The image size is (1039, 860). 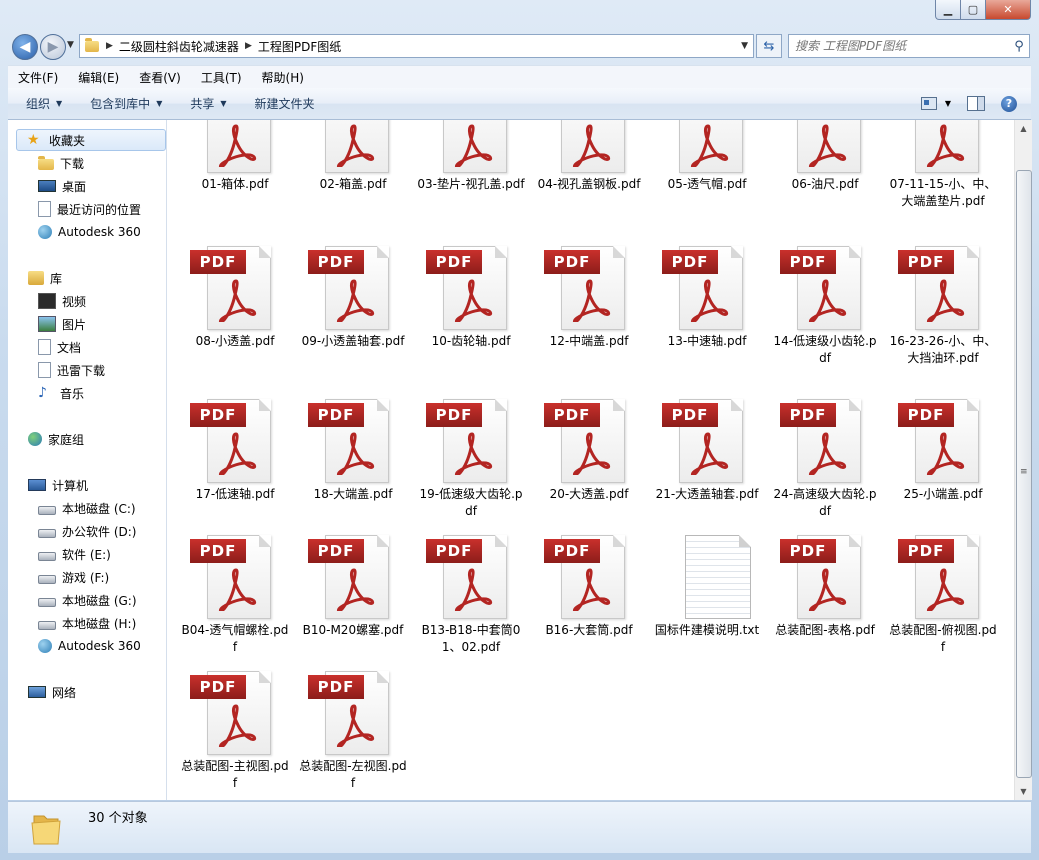 I want to click on file-item: PDF 21-大透盖轴套.pdf, so click(x=707, y=450).